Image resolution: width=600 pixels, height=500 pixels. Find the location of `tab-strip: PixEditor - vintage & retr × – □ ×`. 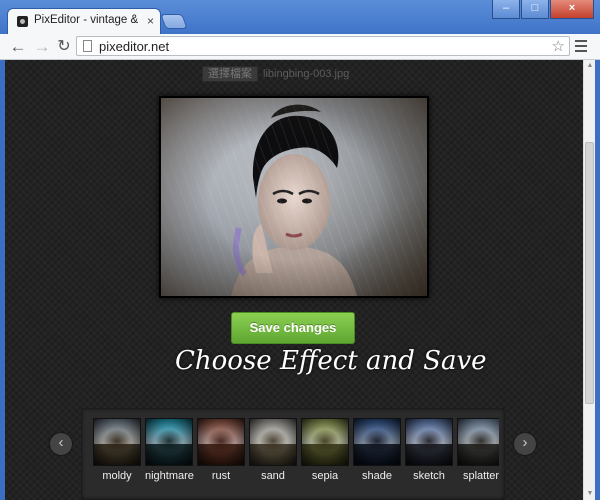

tab-strip: PixEditor - vintage & retr × – □ × is located at coordinates (300, 17).